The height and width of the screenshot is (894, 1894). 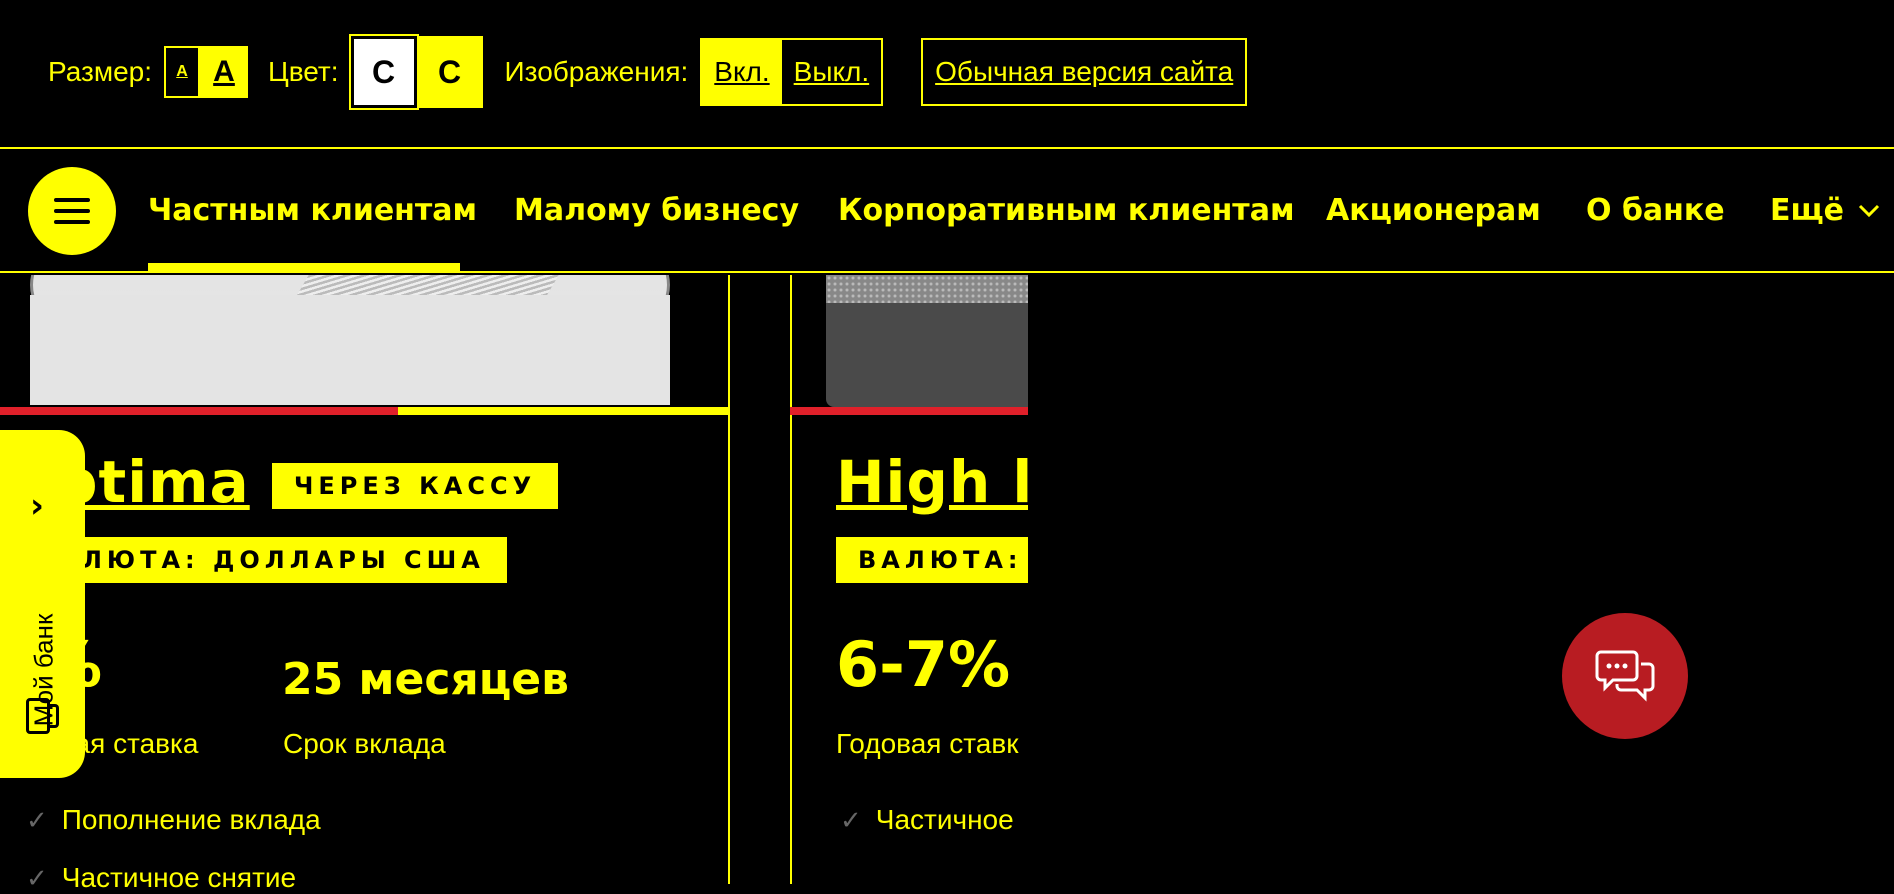 What do you see at coordinates (303, 71) in the screenshot?
I see `color-label: Цвет:` at bounding box center [303, 71].